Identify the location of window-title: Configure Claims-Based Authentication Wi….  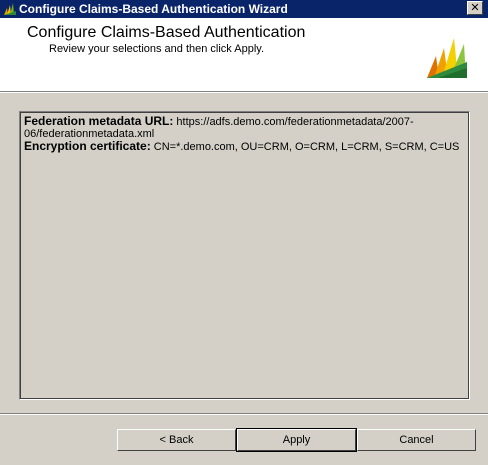
(153, 9).